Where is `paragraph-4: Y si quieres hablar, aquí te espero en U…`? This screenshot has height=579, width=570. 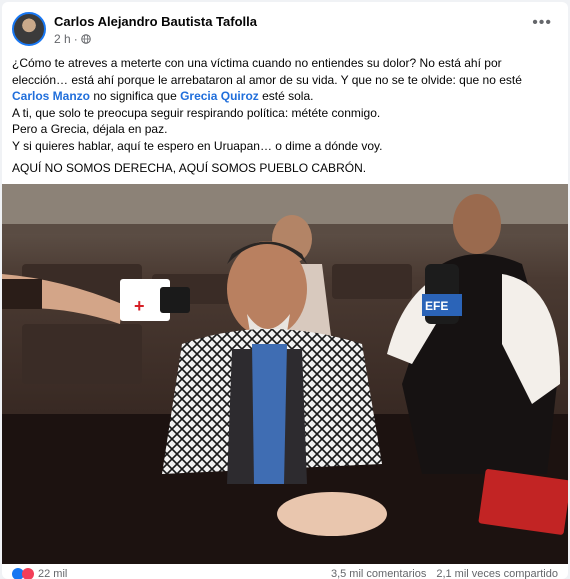 paragraph-4: Y si quieres hablar, aquí te espero en U… is located at coordinates (197, 145).